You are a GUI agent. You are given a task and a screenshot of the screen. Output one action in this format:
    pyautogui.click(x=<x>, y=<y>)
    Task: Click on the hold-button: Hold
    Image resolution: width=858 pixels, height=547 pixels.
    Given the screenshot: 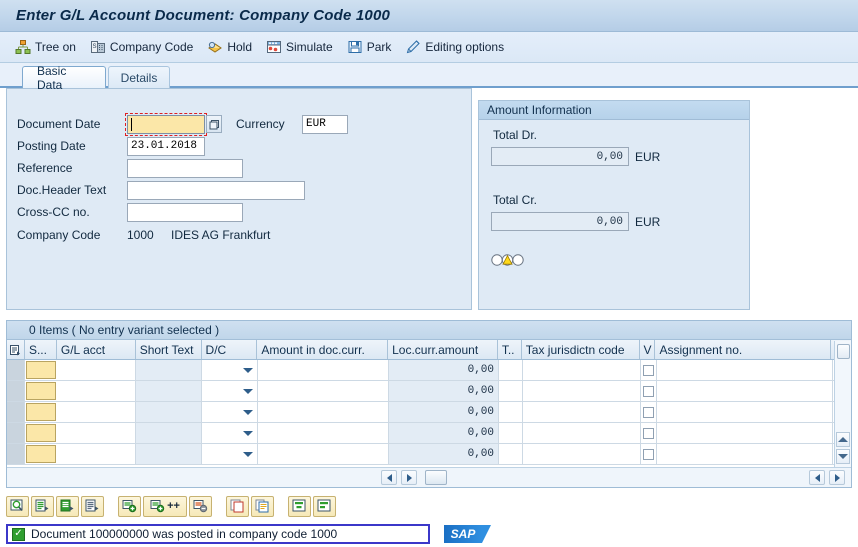 What is the action you would take?
    pyautogui.click(x=229, y=47)
    